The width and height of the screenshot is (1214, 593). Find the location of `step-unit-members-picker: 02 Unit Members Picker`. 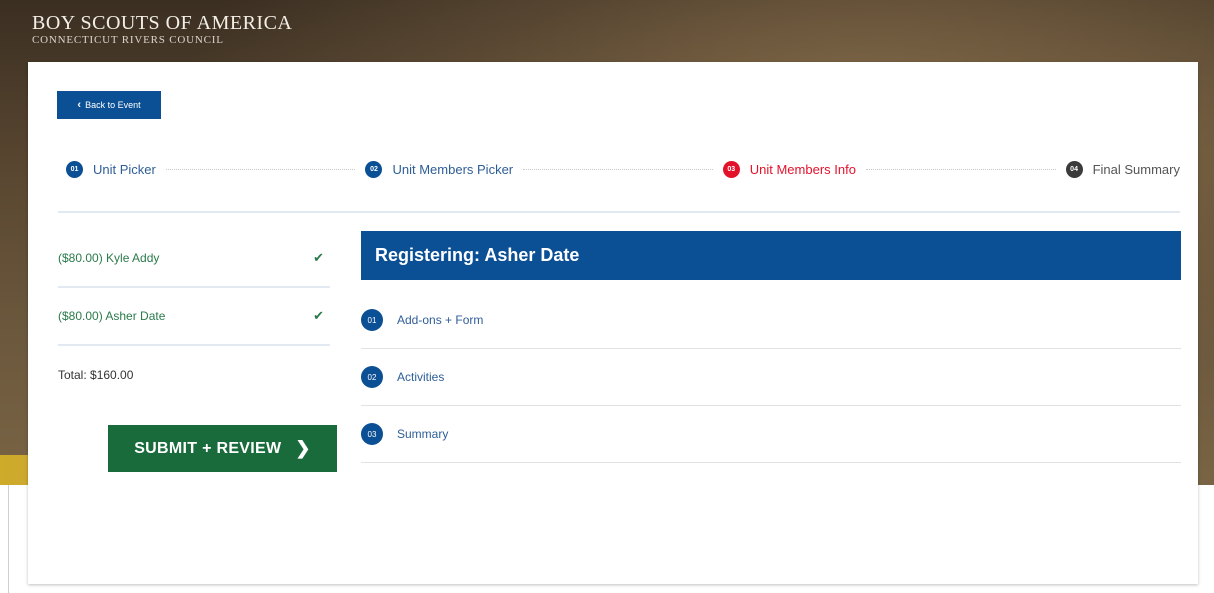

step-unit-members-picker: 02 Unit Members Picker is located at coordinates (439, 169).